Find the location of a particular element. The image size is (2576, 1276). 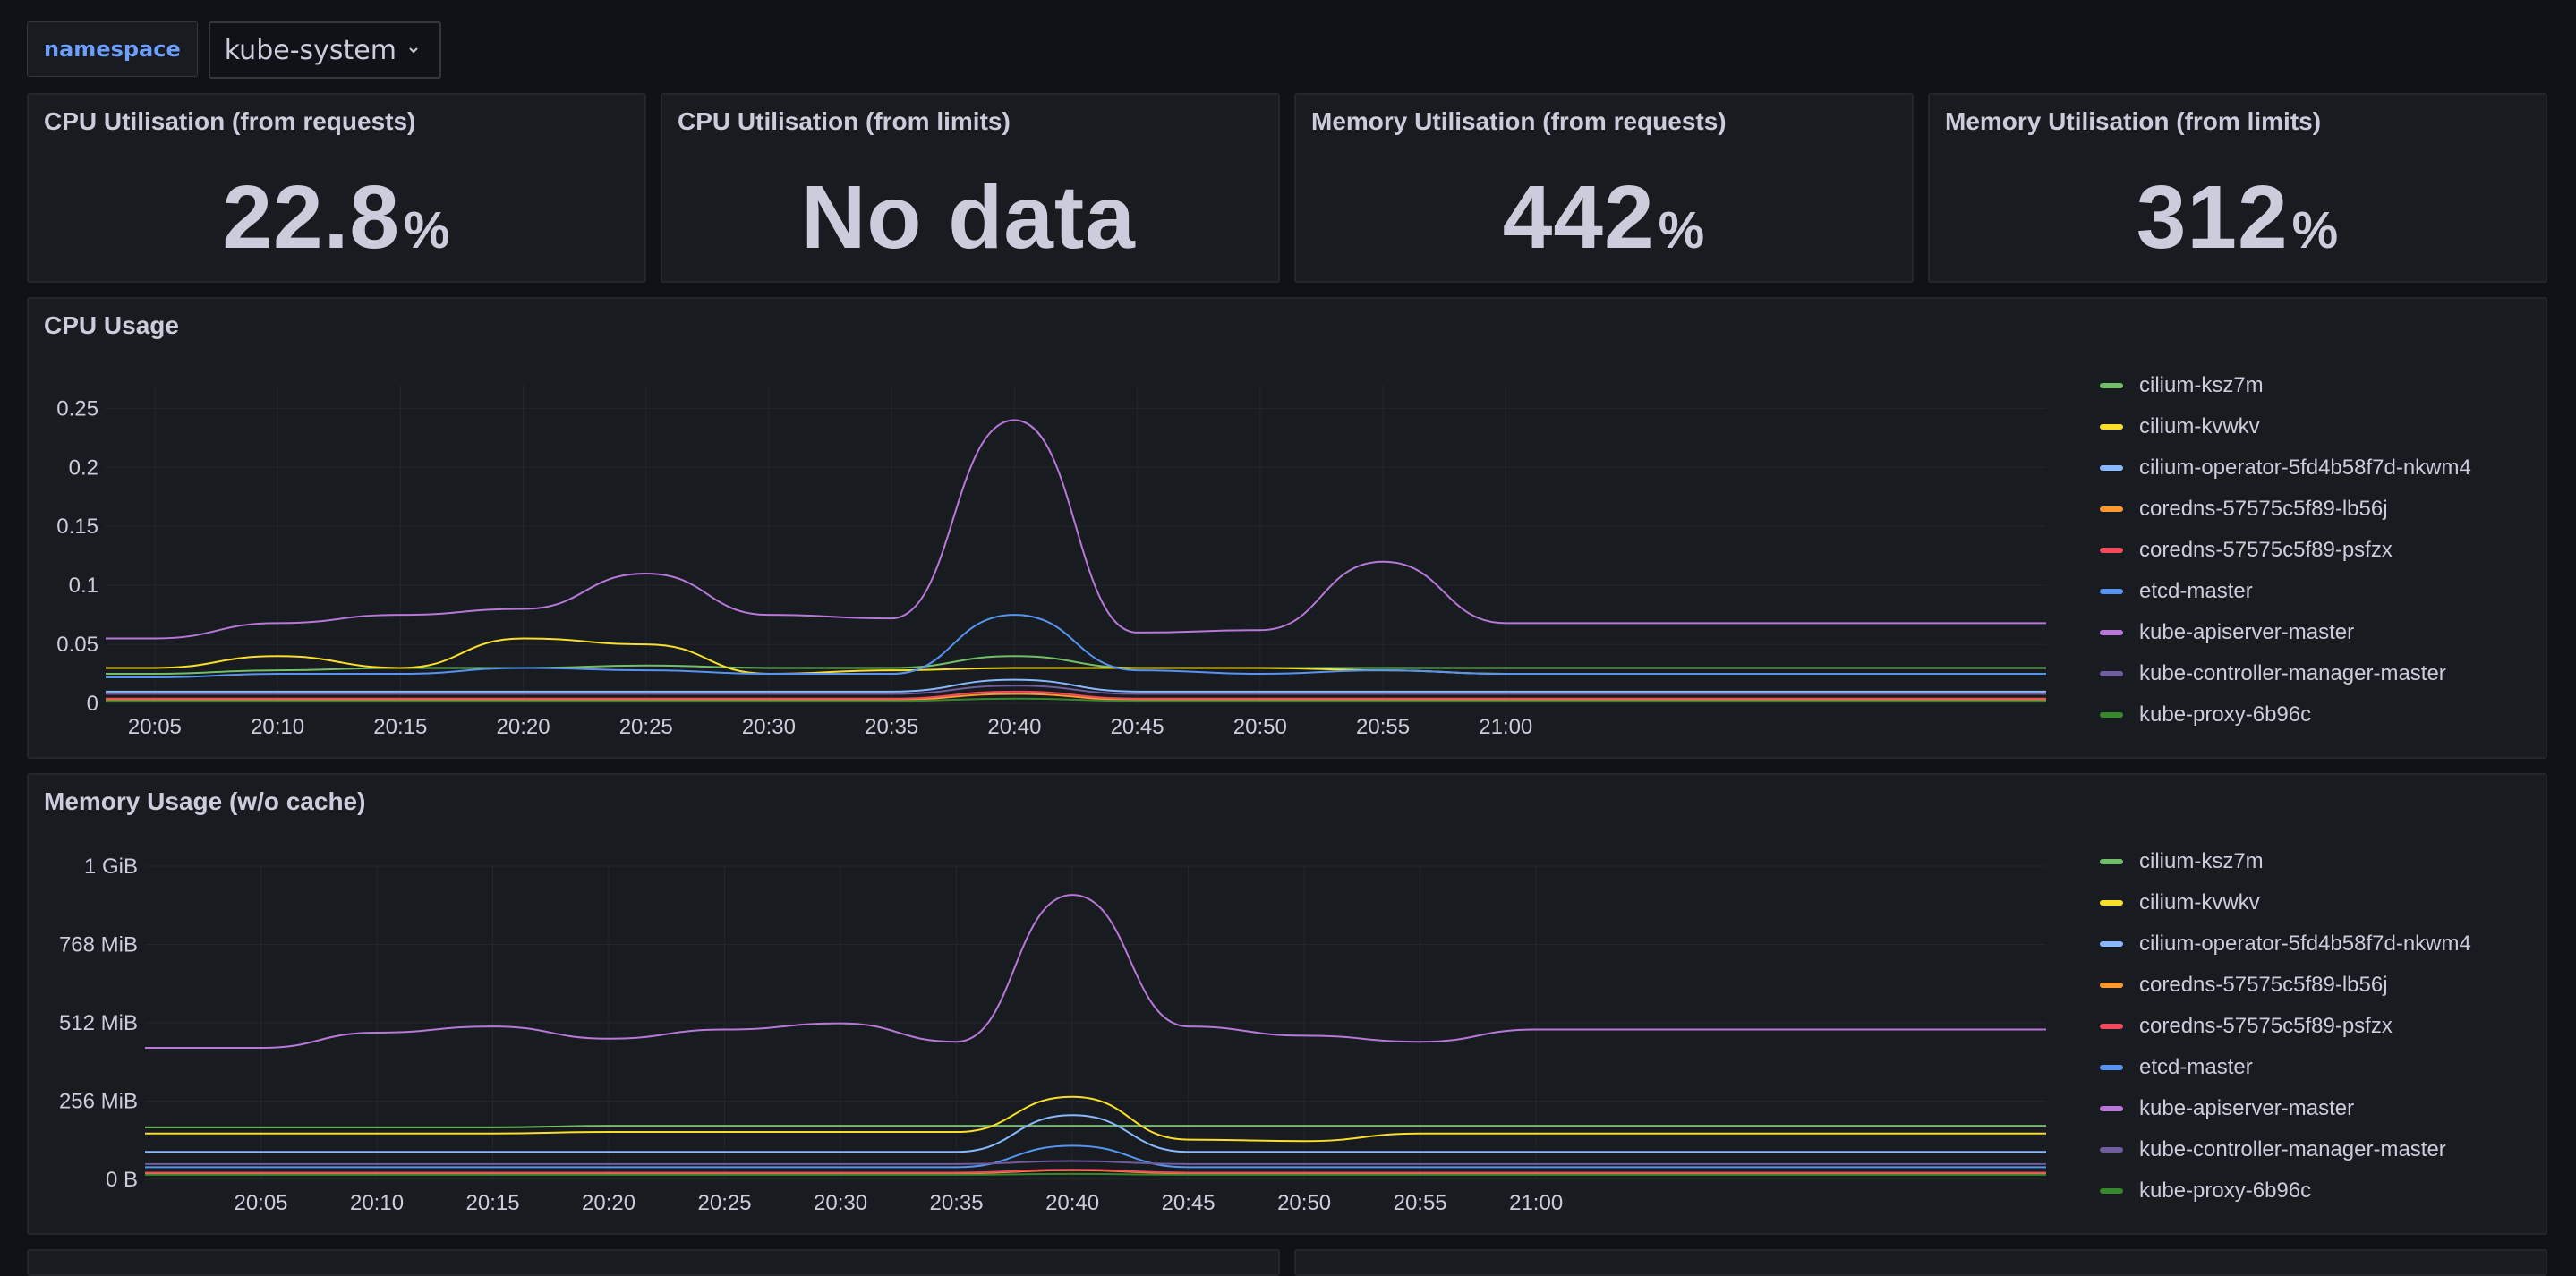

y-tick-label: 0 is located at coordinates (92, 704).